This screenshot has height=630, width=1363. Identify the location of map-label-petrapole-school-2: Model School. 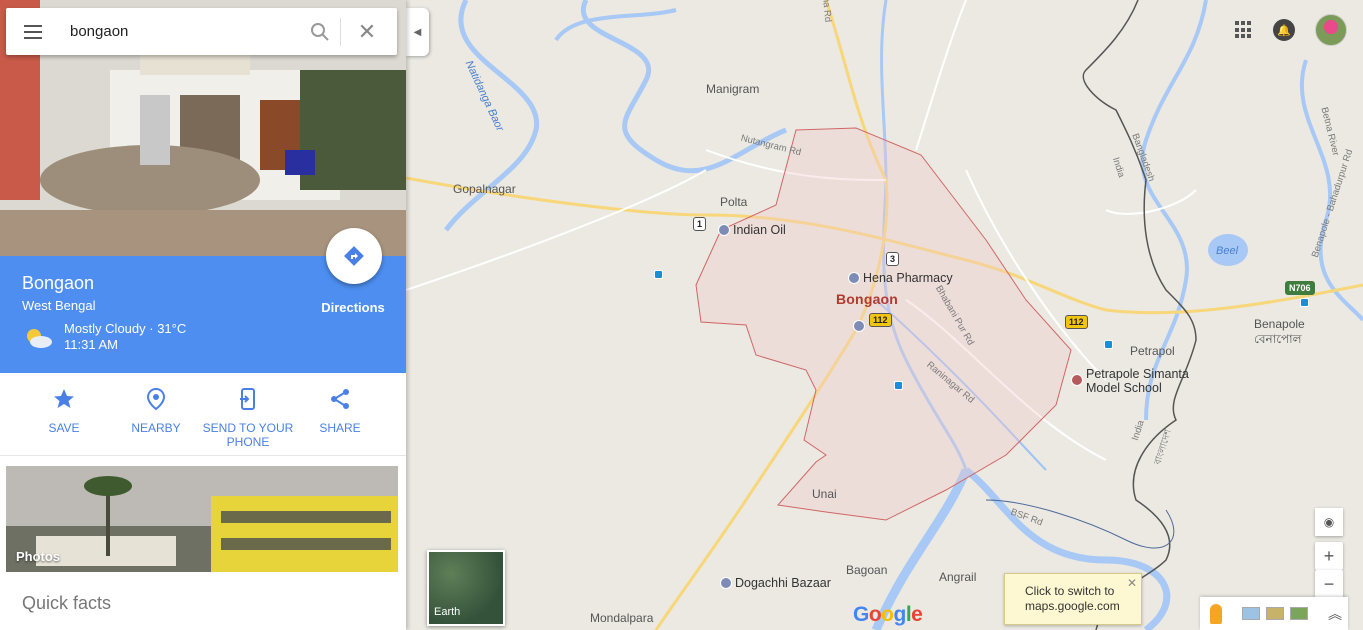
(1124, 388).